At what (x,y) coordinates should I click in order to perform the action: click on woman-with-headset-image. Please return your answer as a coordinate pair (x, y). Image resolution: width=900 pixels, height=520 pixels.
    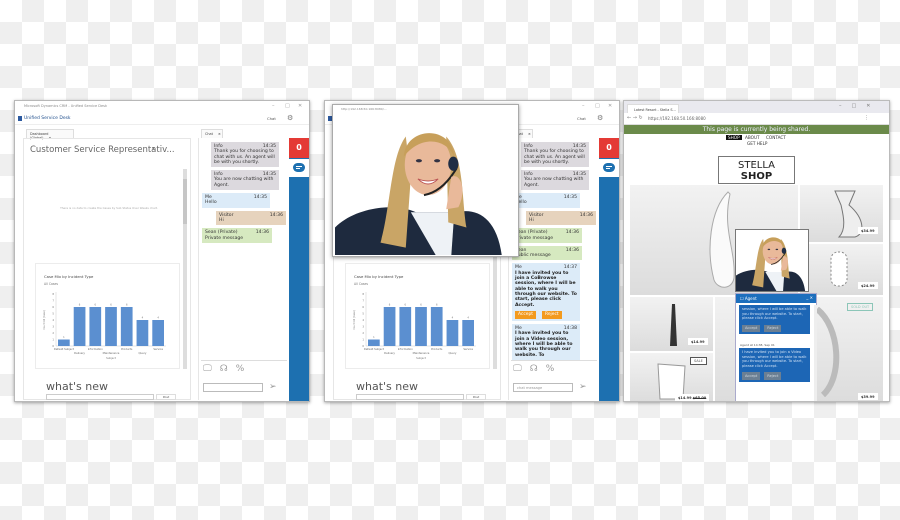
    Looking at the image, I should click on (426, 186).